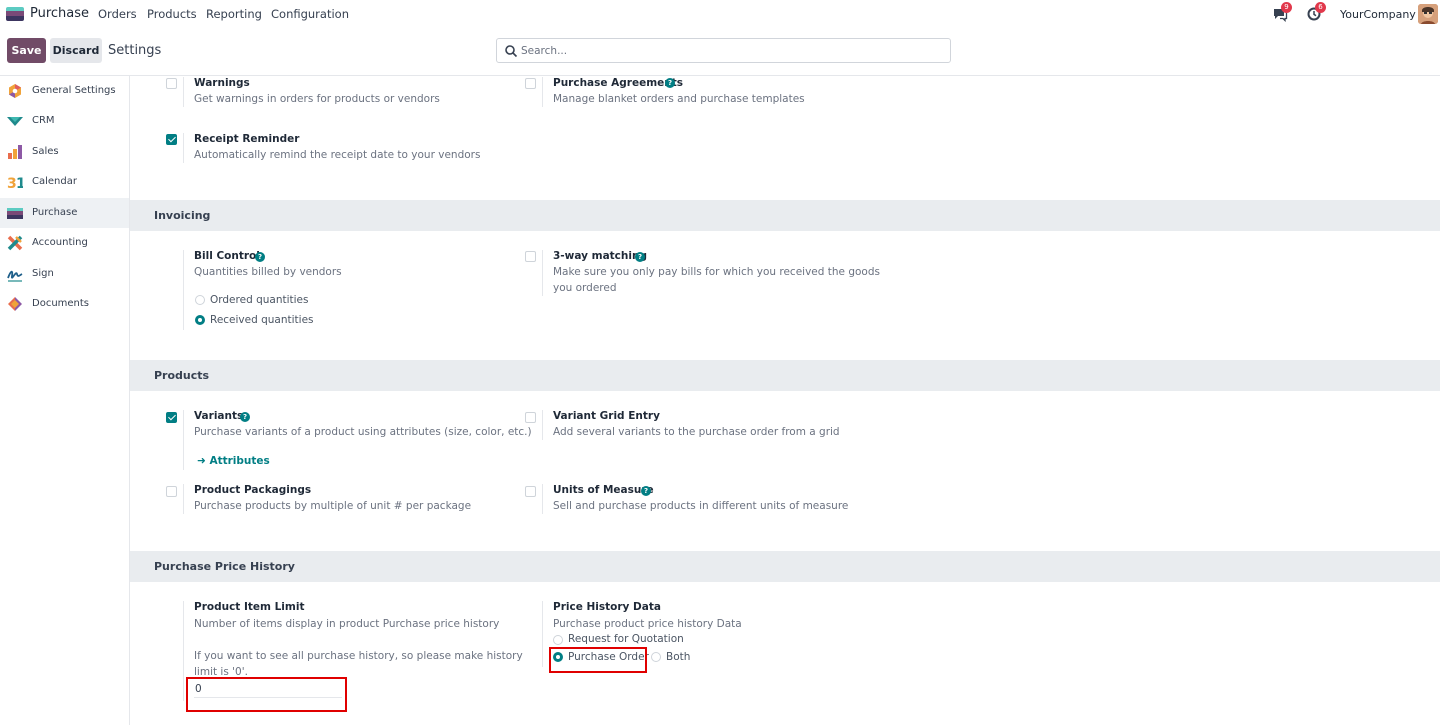 Image resolution: width=1440 pixels, height=725 pixels. Describe the element at coordinates (172, 14) in the screenshot. I see `menu-products: Products` at that location.